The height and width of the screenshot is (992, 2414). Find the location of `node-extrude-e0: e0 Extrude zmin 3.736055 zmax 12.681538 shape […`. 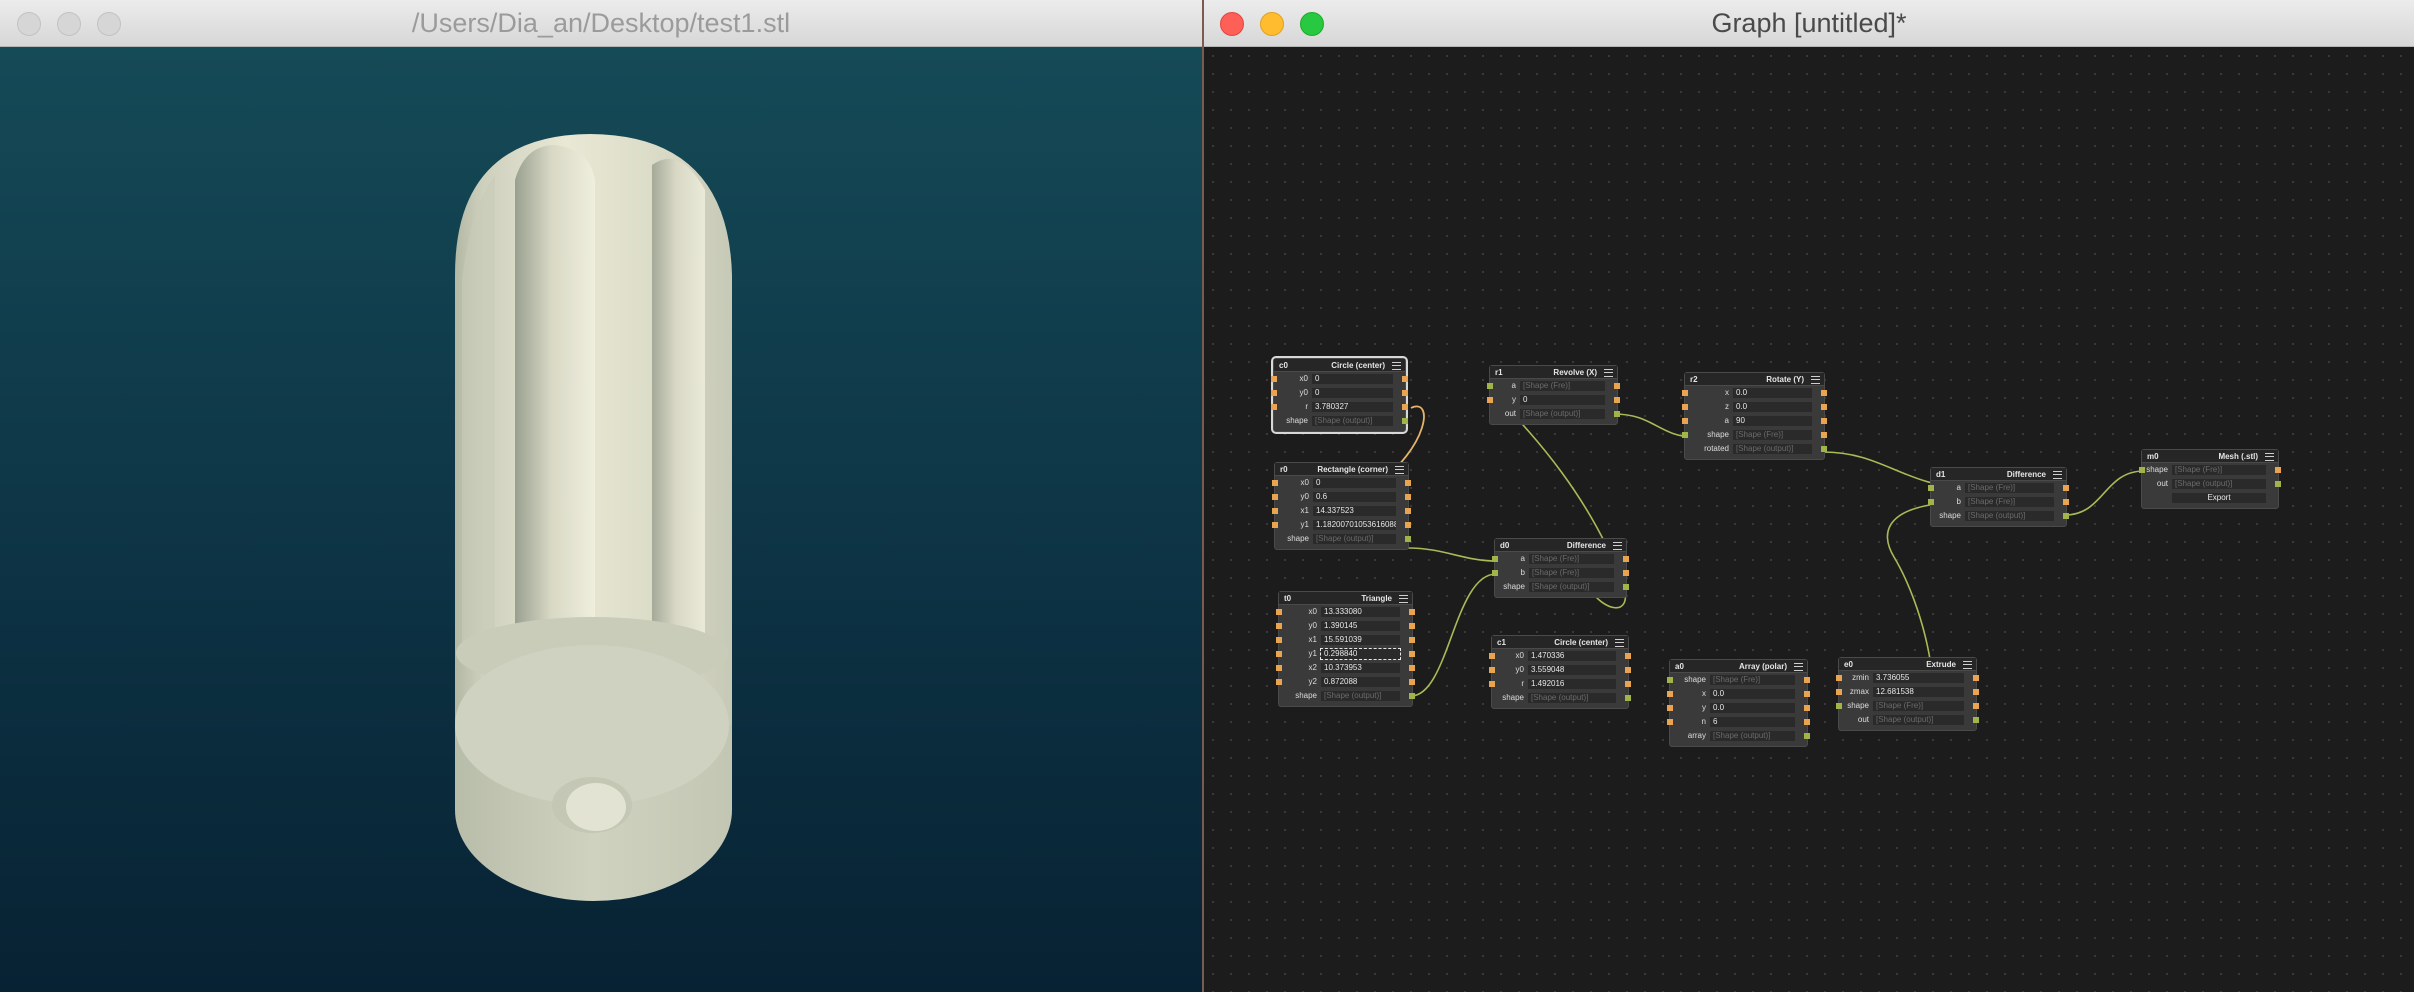

node-extrude-e0: e0 Extrude zmin 3.736055 zmax 12.681538 shape [… is located at coordinates (1907, 694).